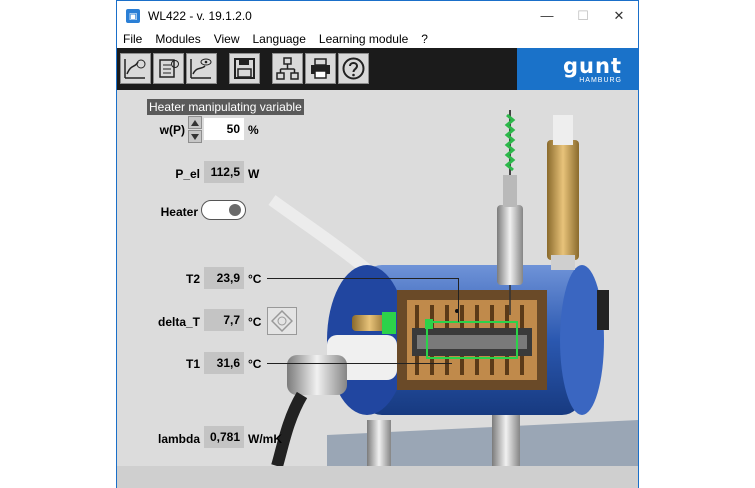 The width and height of the screenshot is (755, 488). Describe the element at coordinates (377, 69) in the screenshot. I see `toolbar: gunt HAMBURG` at that location.